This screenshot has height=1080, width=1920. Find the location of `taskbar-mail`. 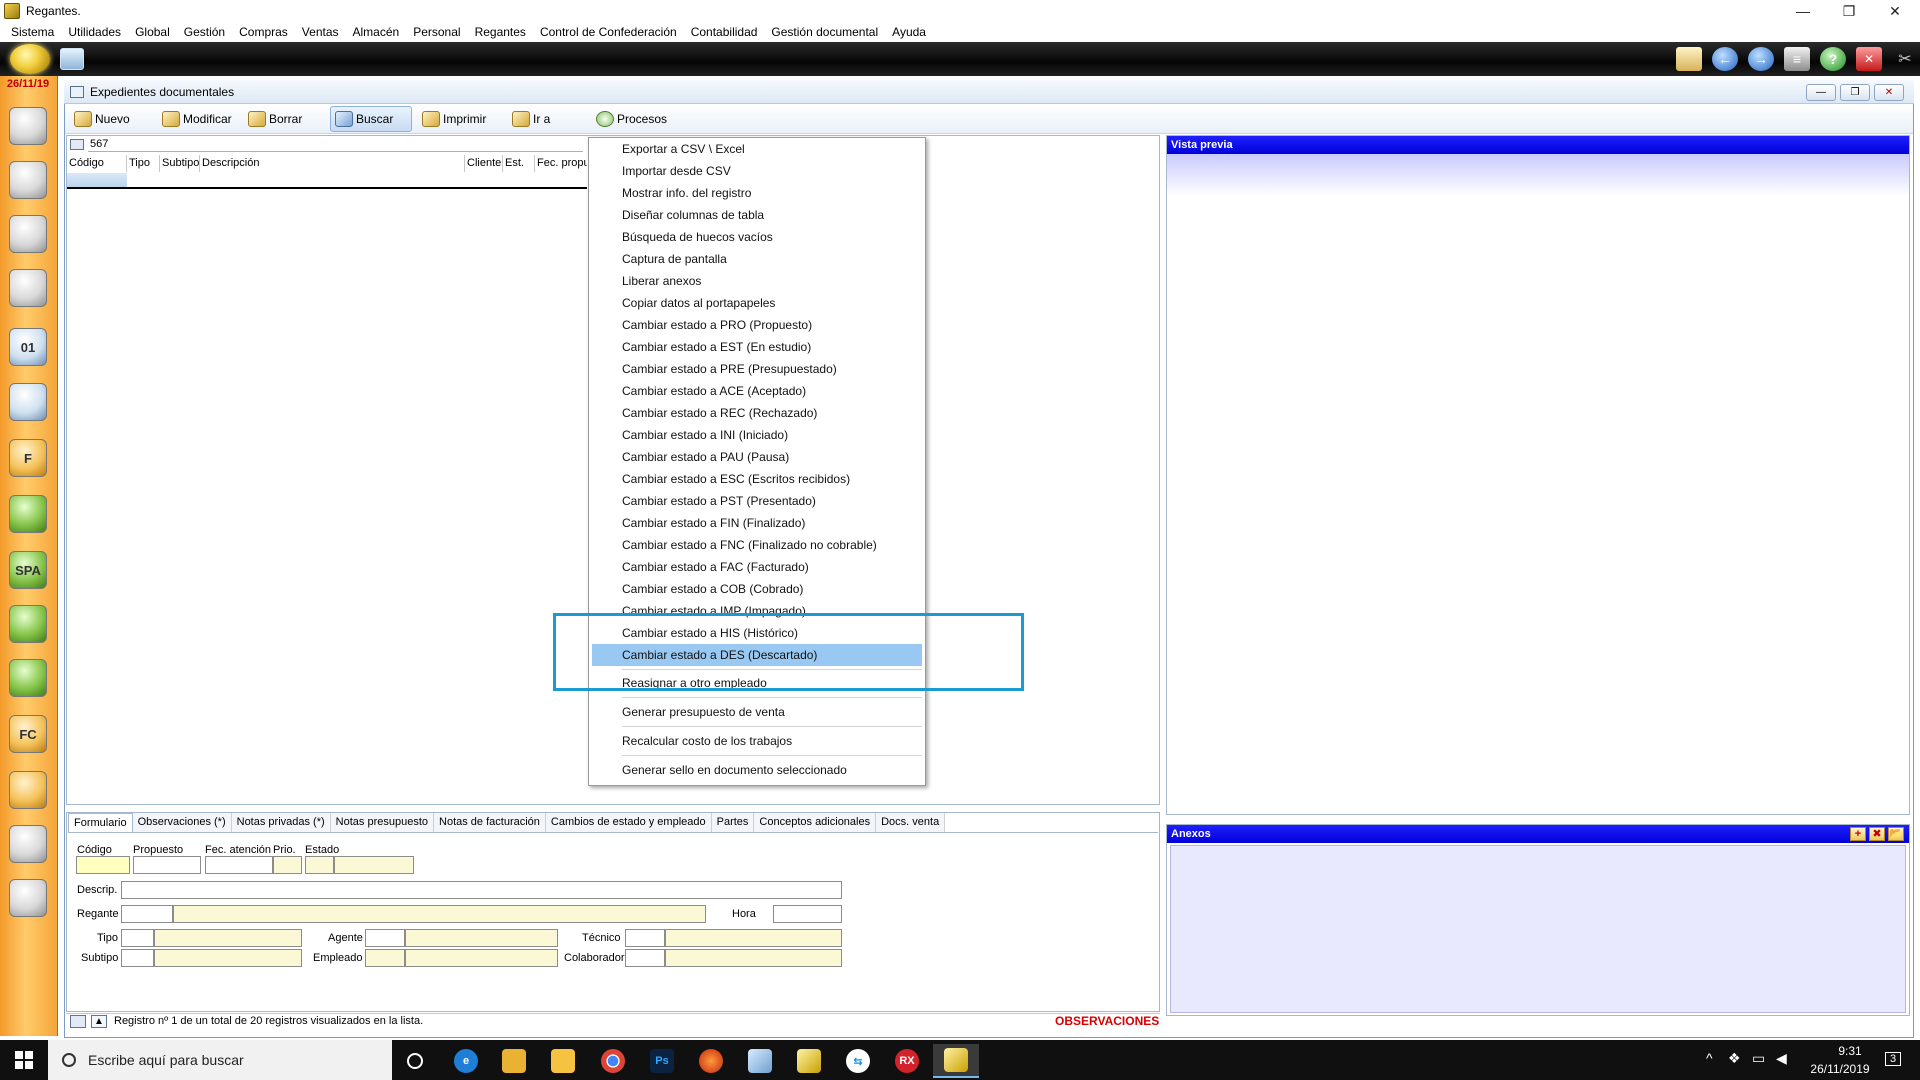

taskbar-mail is located at coordinates (514, 1061).